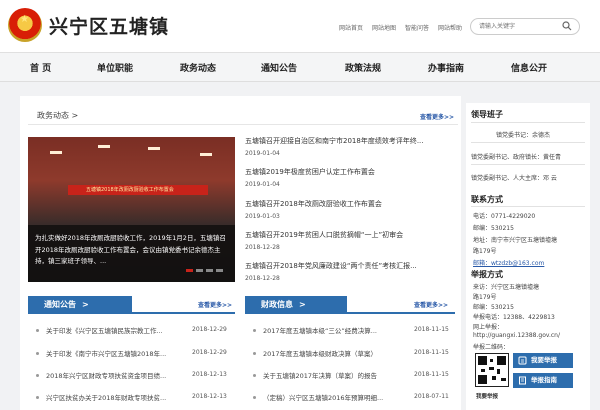 The image size is (600, 410). I want to click on notice-tab-label: 通知公告, so click(60, 304).